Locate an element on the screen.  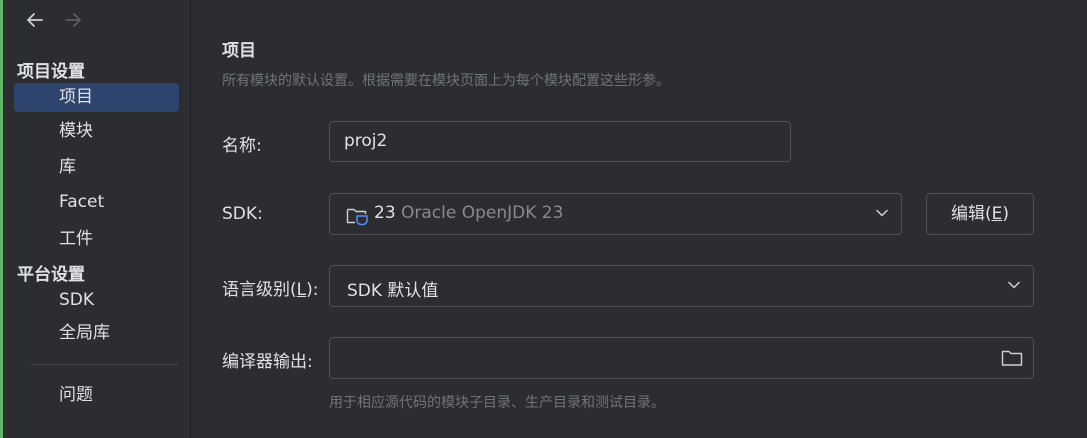
sdk-edit-button-prefix: 编辑( is located at coordinates (971, 214).